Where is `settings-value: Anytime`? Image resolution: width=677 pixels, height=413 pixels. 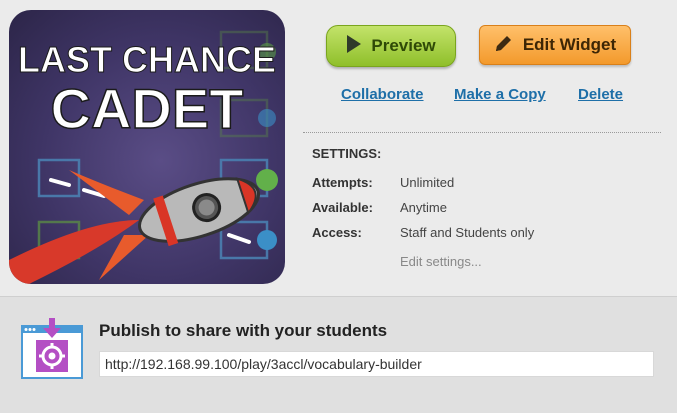
settings-value: Anytime is located at coordinates (423, 207).